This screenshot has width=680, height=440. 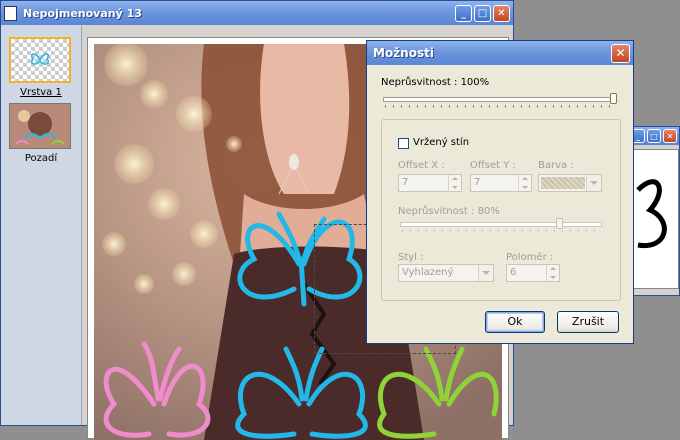 What do you see at coordinates (403, 143) in the screenshot?
I see `drop-shadow-checkbox` at bounding box center [403, 143].